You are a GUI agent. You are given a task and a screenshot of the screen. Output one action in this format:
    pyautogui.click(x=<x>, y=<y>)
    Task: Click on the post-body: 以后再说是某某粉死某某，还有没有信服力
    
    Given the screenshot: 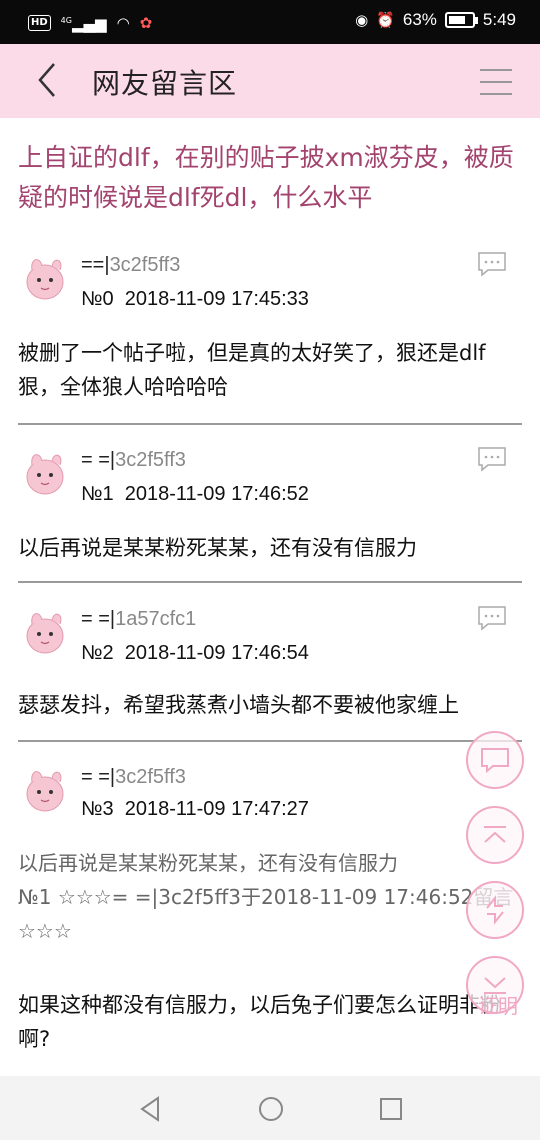 What is the action you would take?
    pyautogui.click(x=217, y=548)
    